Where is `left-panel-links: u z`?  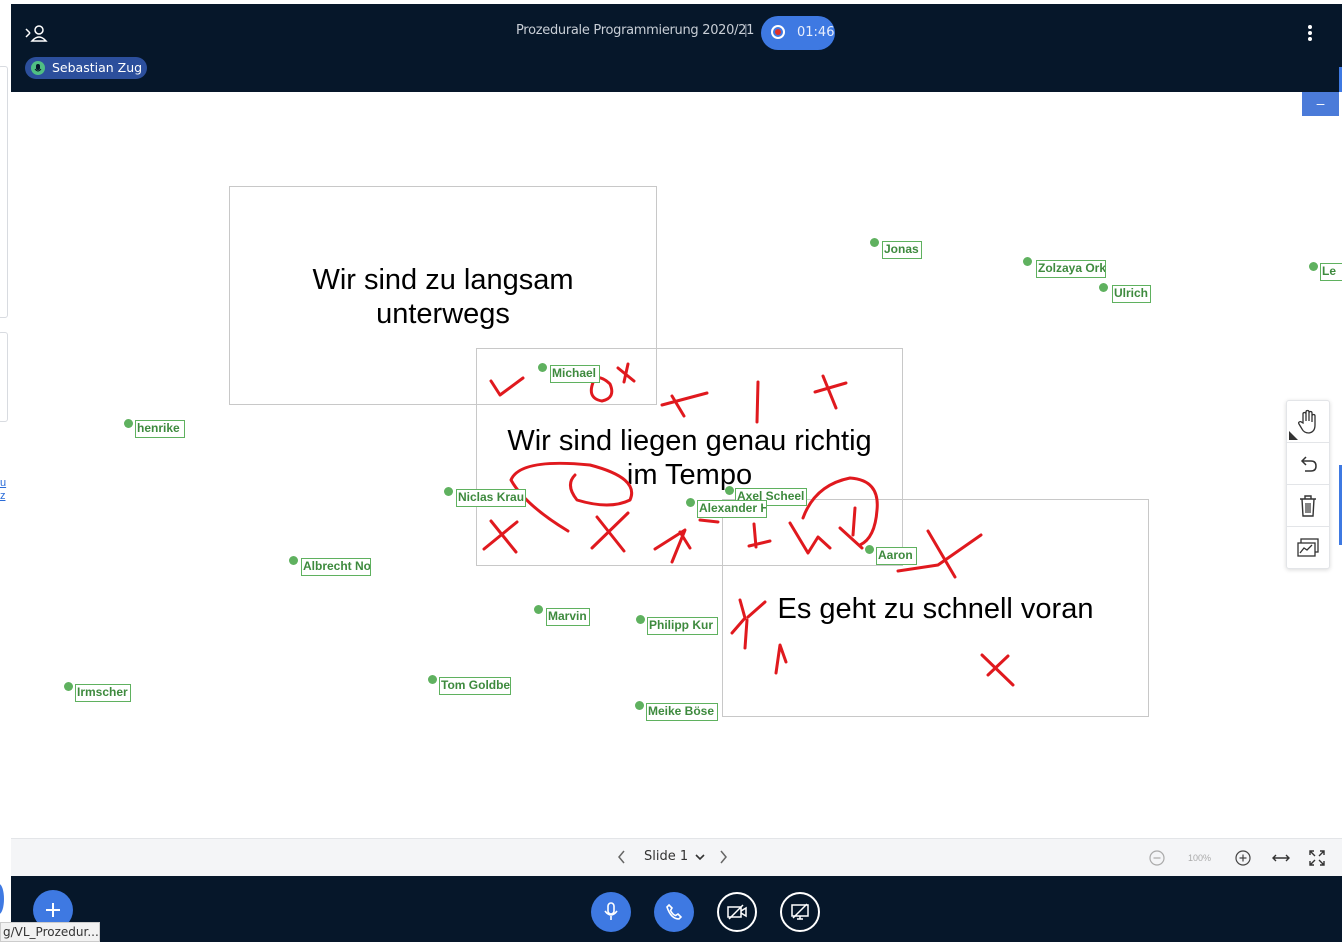
left-panel-links: u z is located at coordinates (3, 490).